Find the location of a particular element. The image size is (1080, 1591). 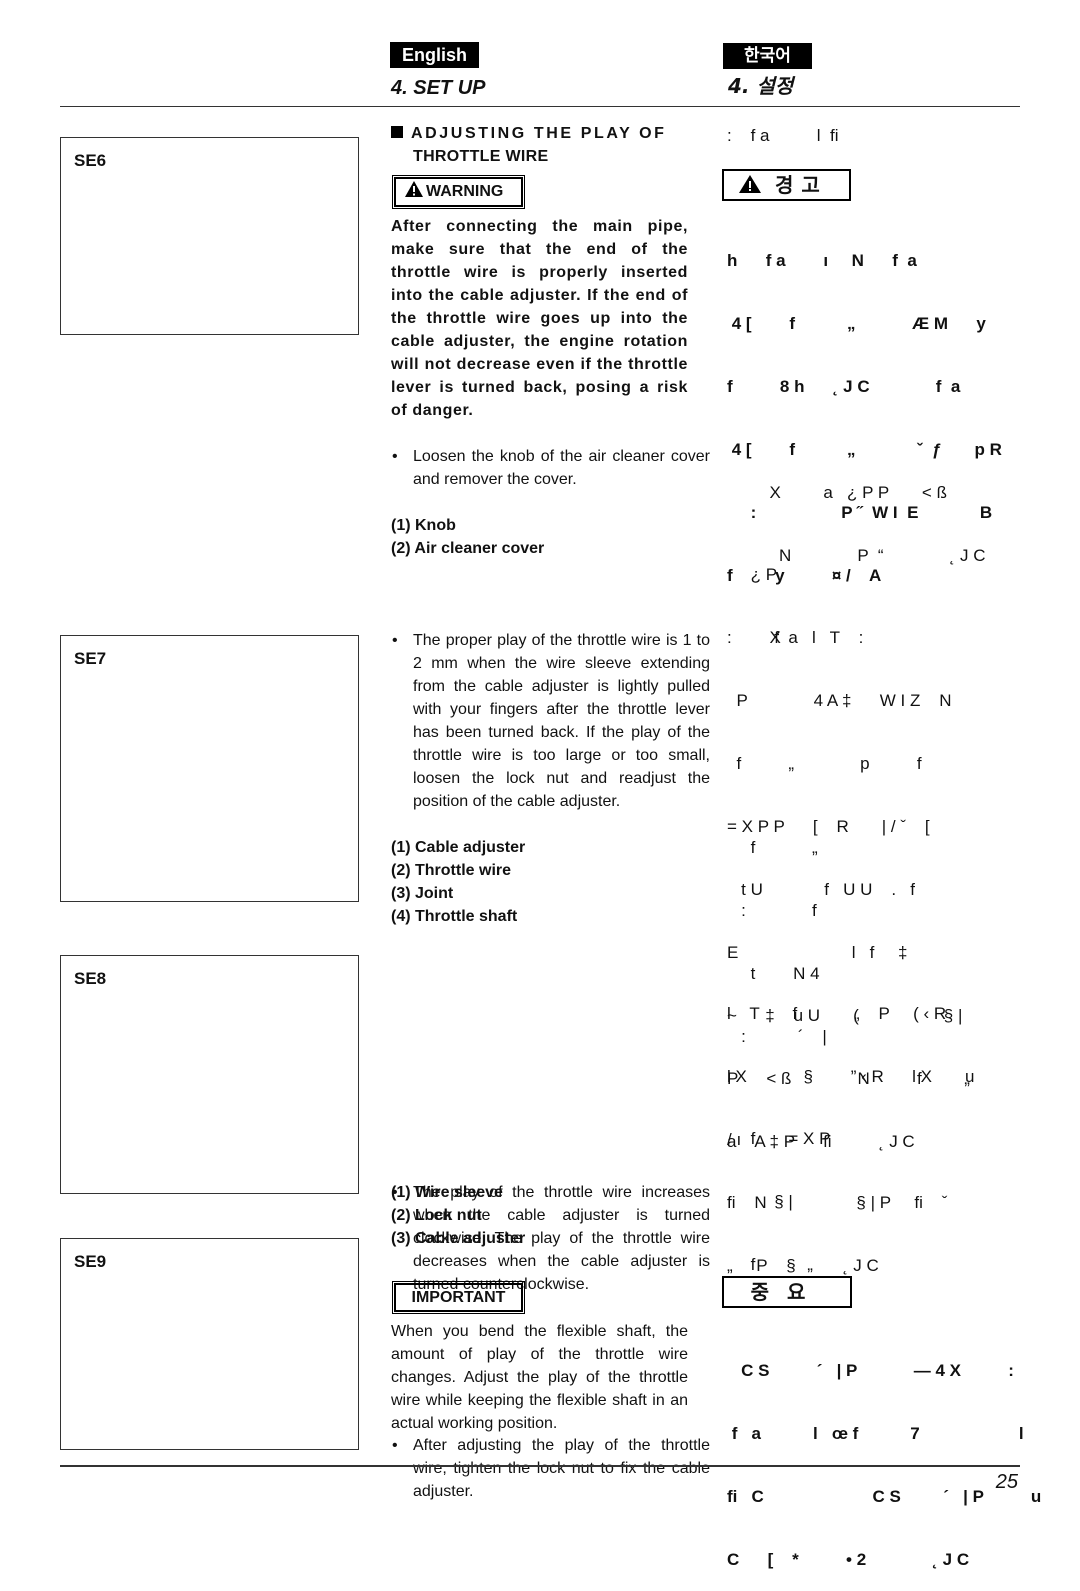

figure-label: SE7 is located at coordinates (90, 658).